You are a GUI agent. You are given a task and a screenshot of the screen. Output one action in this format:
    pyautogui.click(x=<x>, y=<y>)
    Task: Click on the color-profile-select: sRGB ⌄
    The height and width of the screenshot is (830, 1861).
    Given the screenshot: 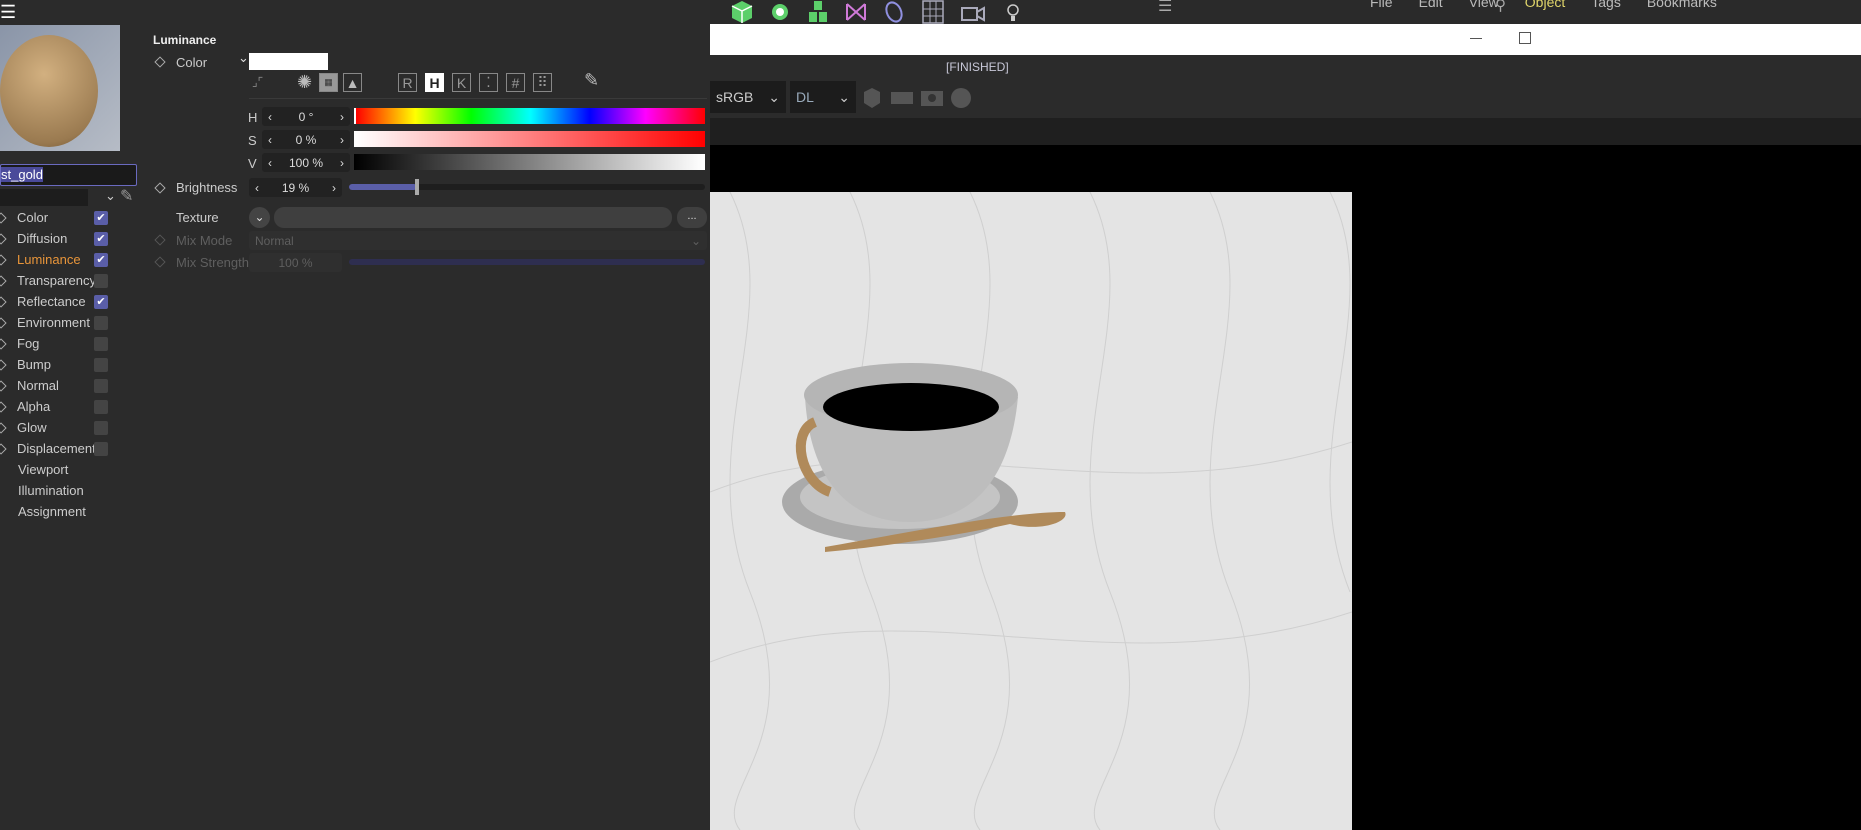 What is the action you would take?
    pyautogui.click(x=748, y=97)
    